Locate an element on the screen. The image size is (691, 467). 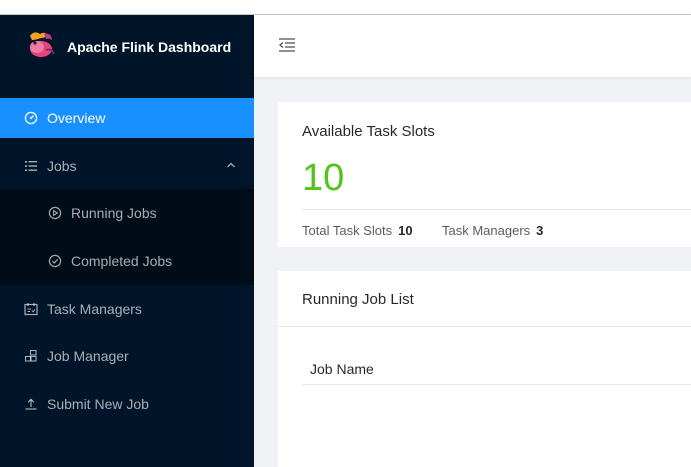
sidebar-item-label: Job Manager is located at coordinates (88, 356).